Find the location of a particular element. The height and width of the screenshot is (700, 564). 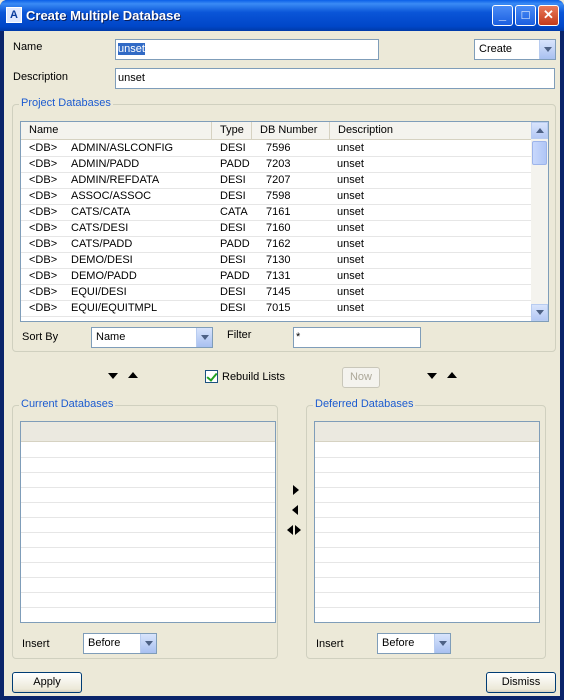

dismiss-button: Dismiss is located at coordinates (521, 682).